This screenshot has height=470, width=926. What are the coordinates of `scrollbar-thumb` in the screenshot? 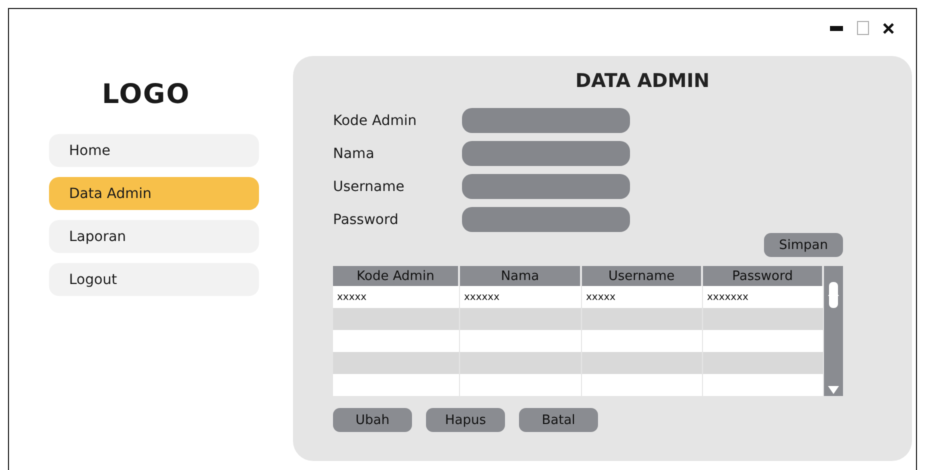 It's located at (833, 295).